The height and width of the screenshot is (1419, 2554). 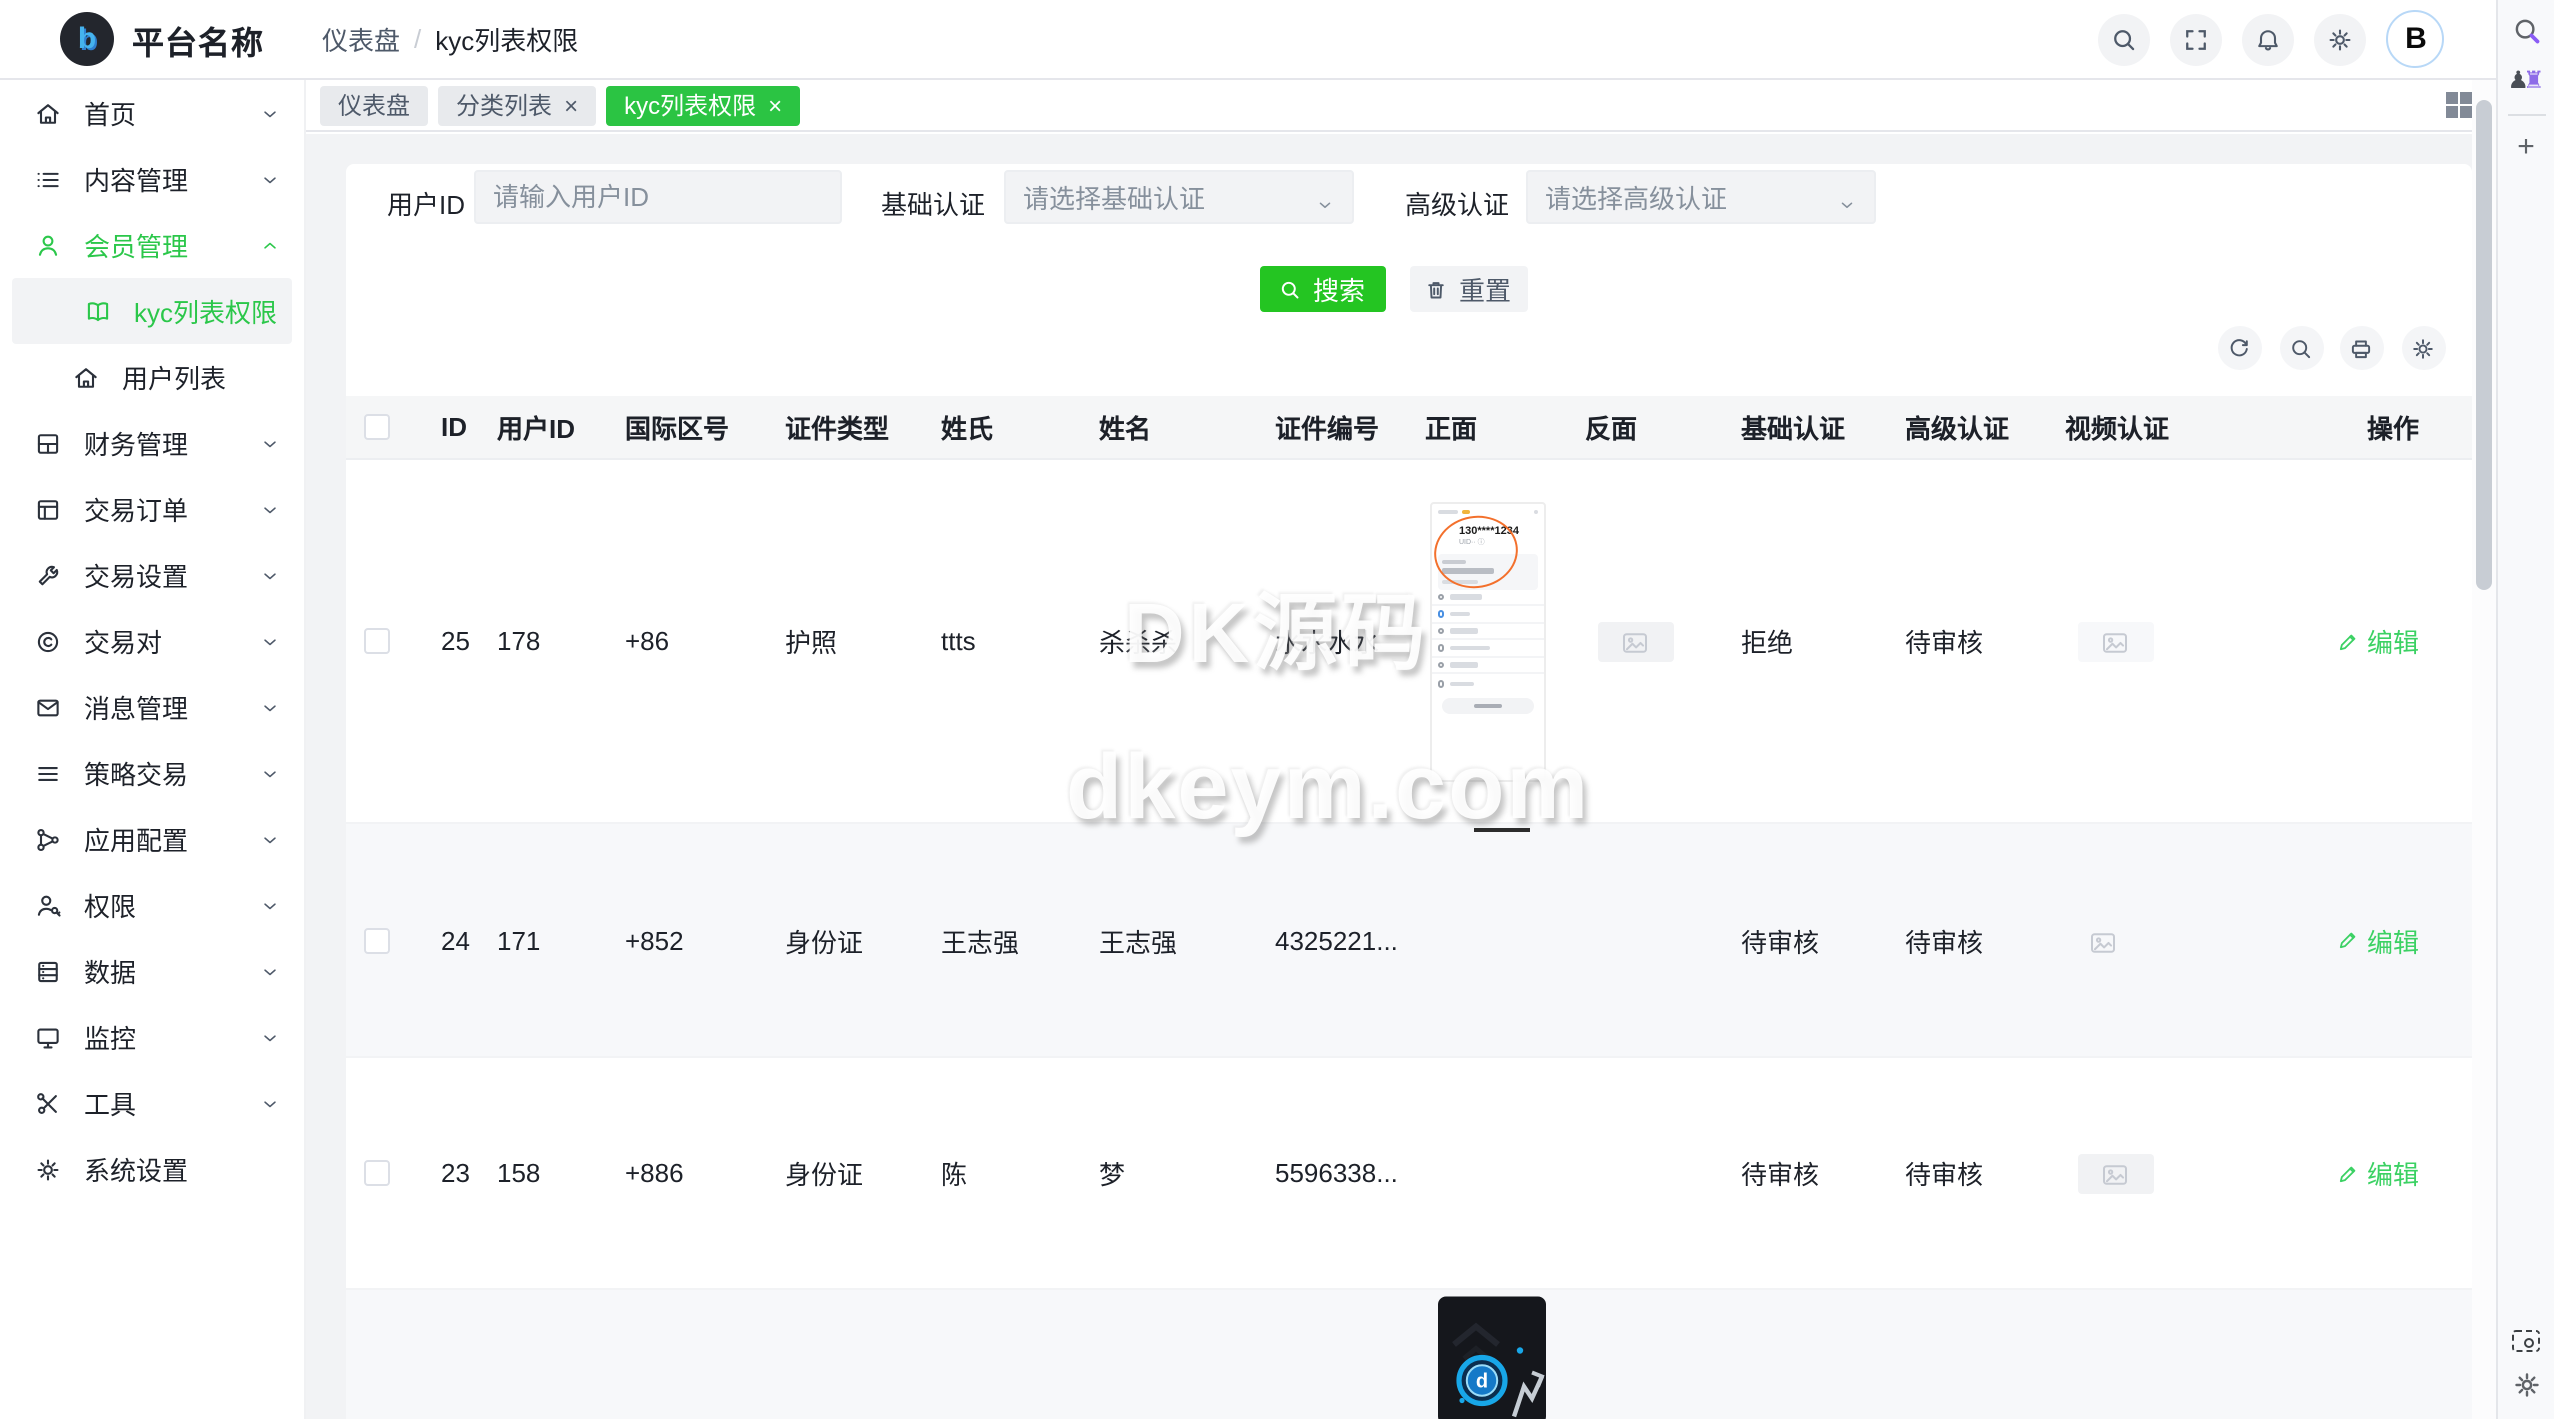 What do you see at coordinates (2268, 39) in the screenshot?
I see `notifications-button` at bounding box center [2268, 39].